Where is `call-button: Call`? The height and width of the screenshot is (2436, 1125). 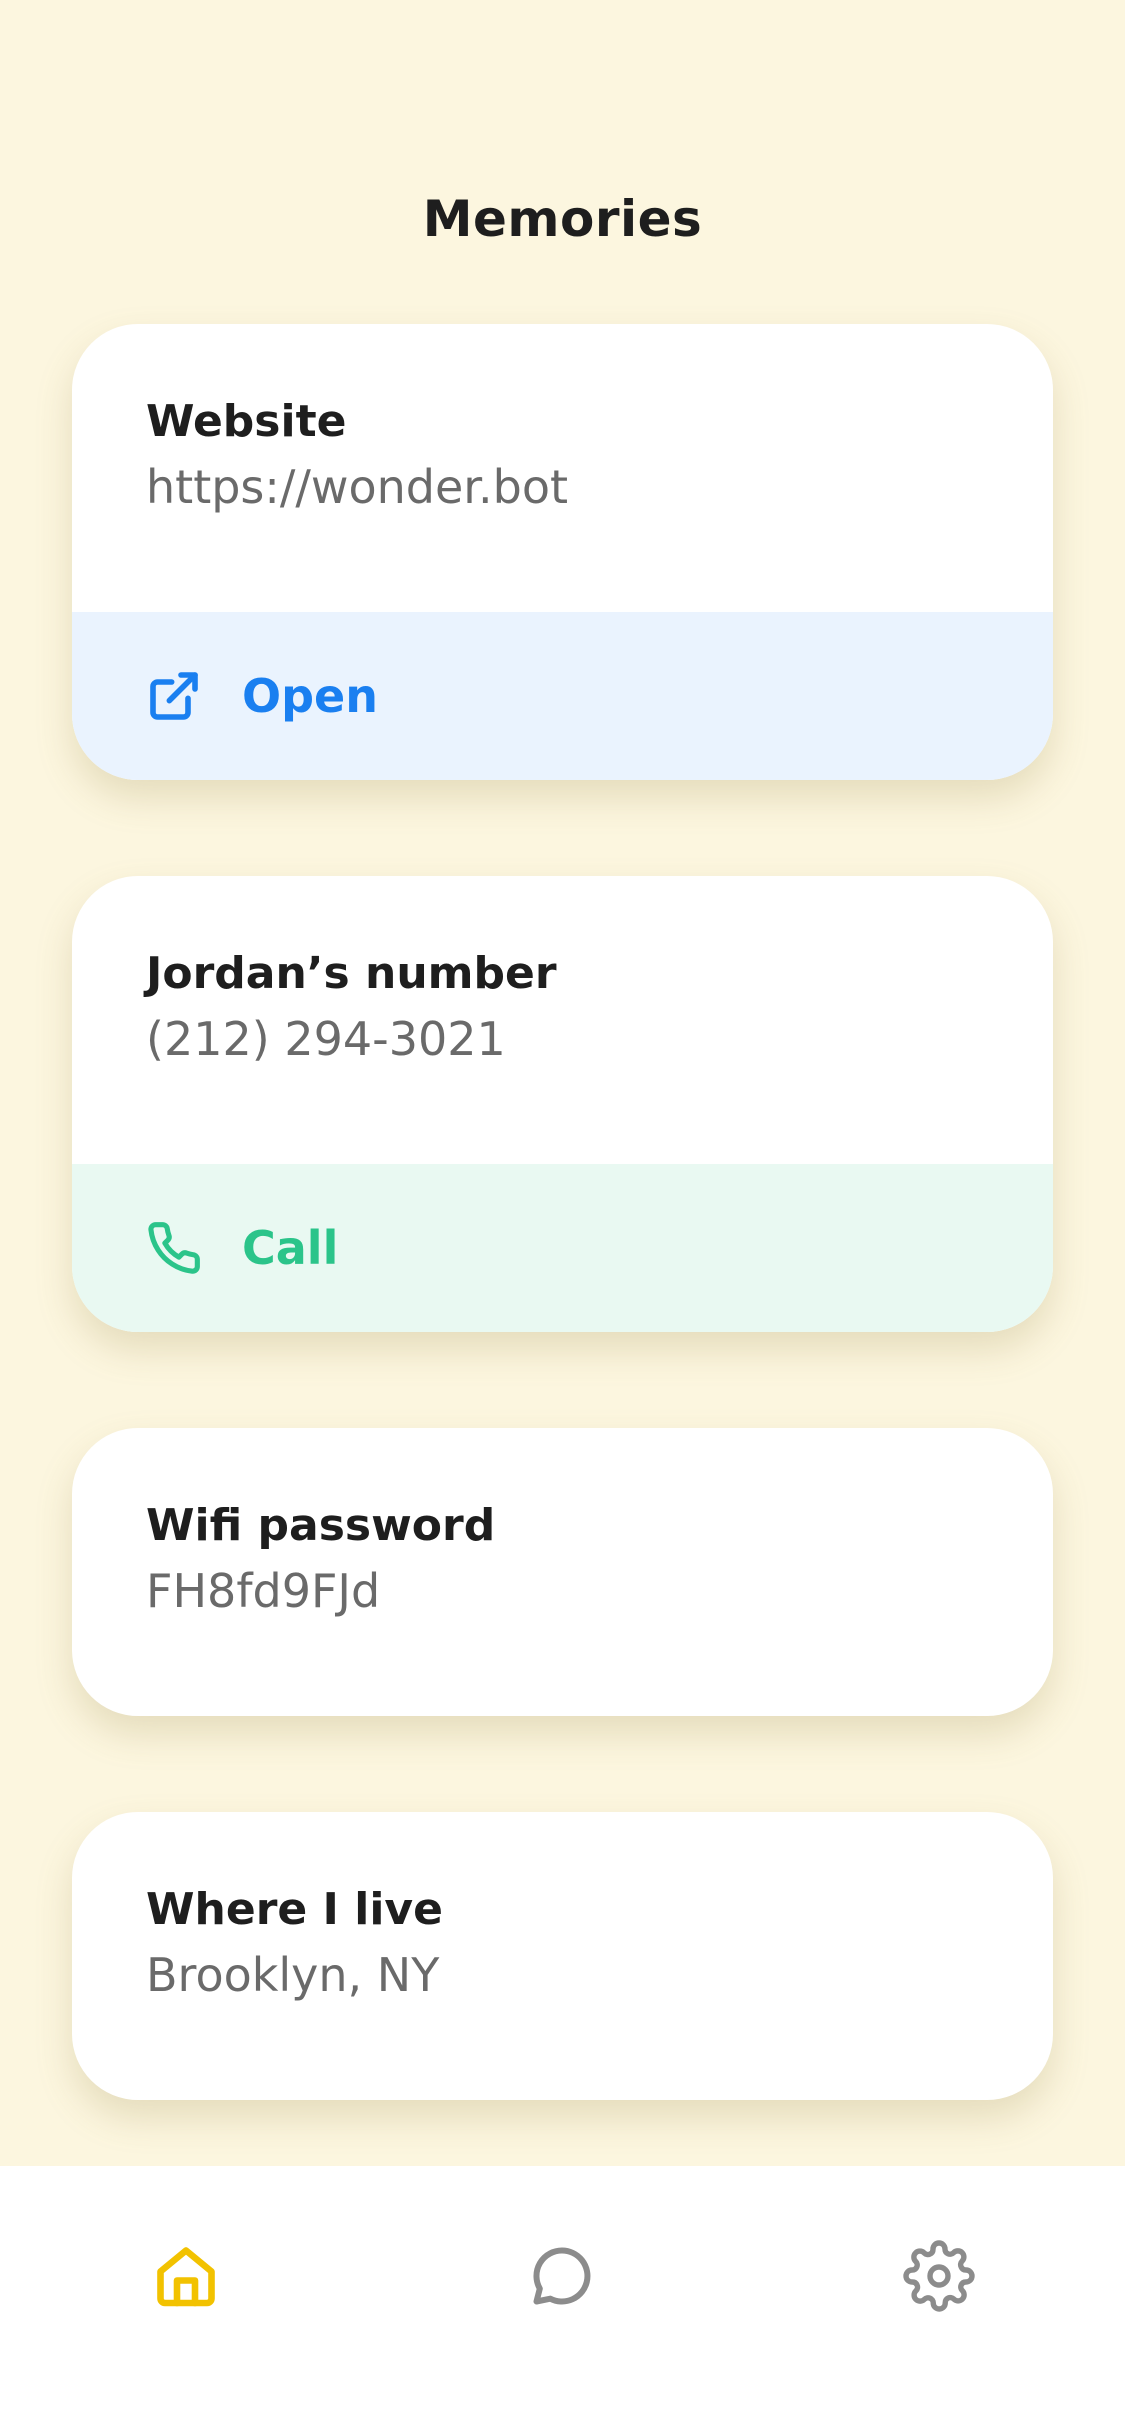 call-button: Call is located at coordinates (562, 1248).